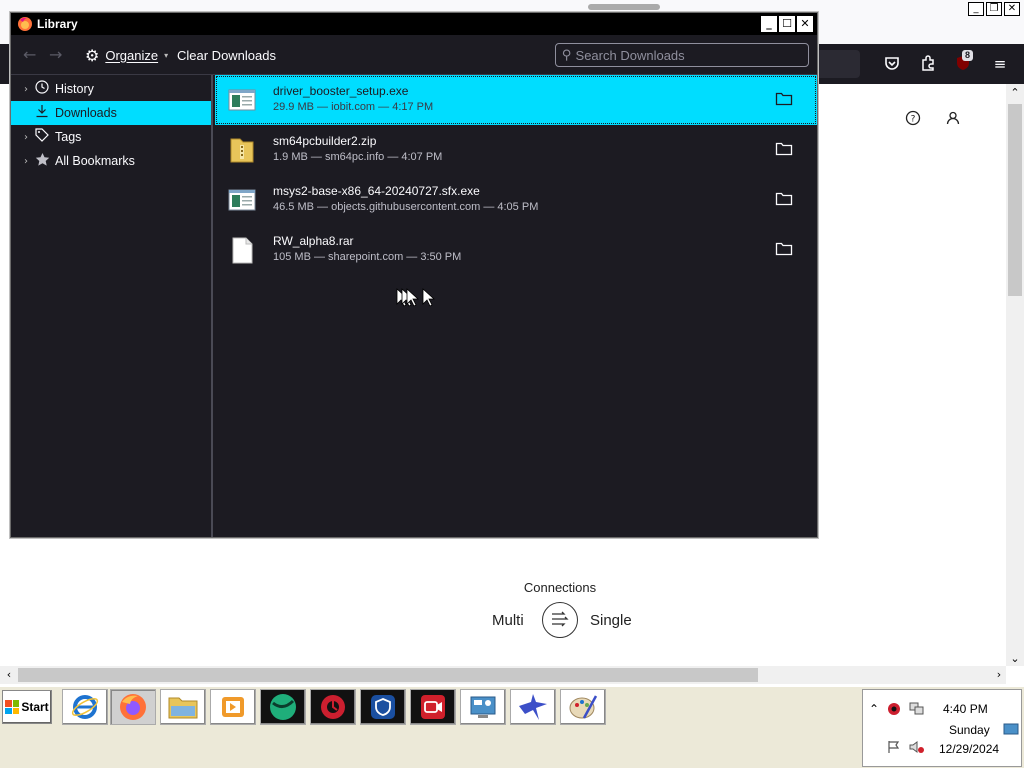 The image size is (1024, 768). What do you see at coordinates (111, 113) in the screenshot?
I see `sidebar-item-downloads: Downloads` at bounding box center [111, 113].